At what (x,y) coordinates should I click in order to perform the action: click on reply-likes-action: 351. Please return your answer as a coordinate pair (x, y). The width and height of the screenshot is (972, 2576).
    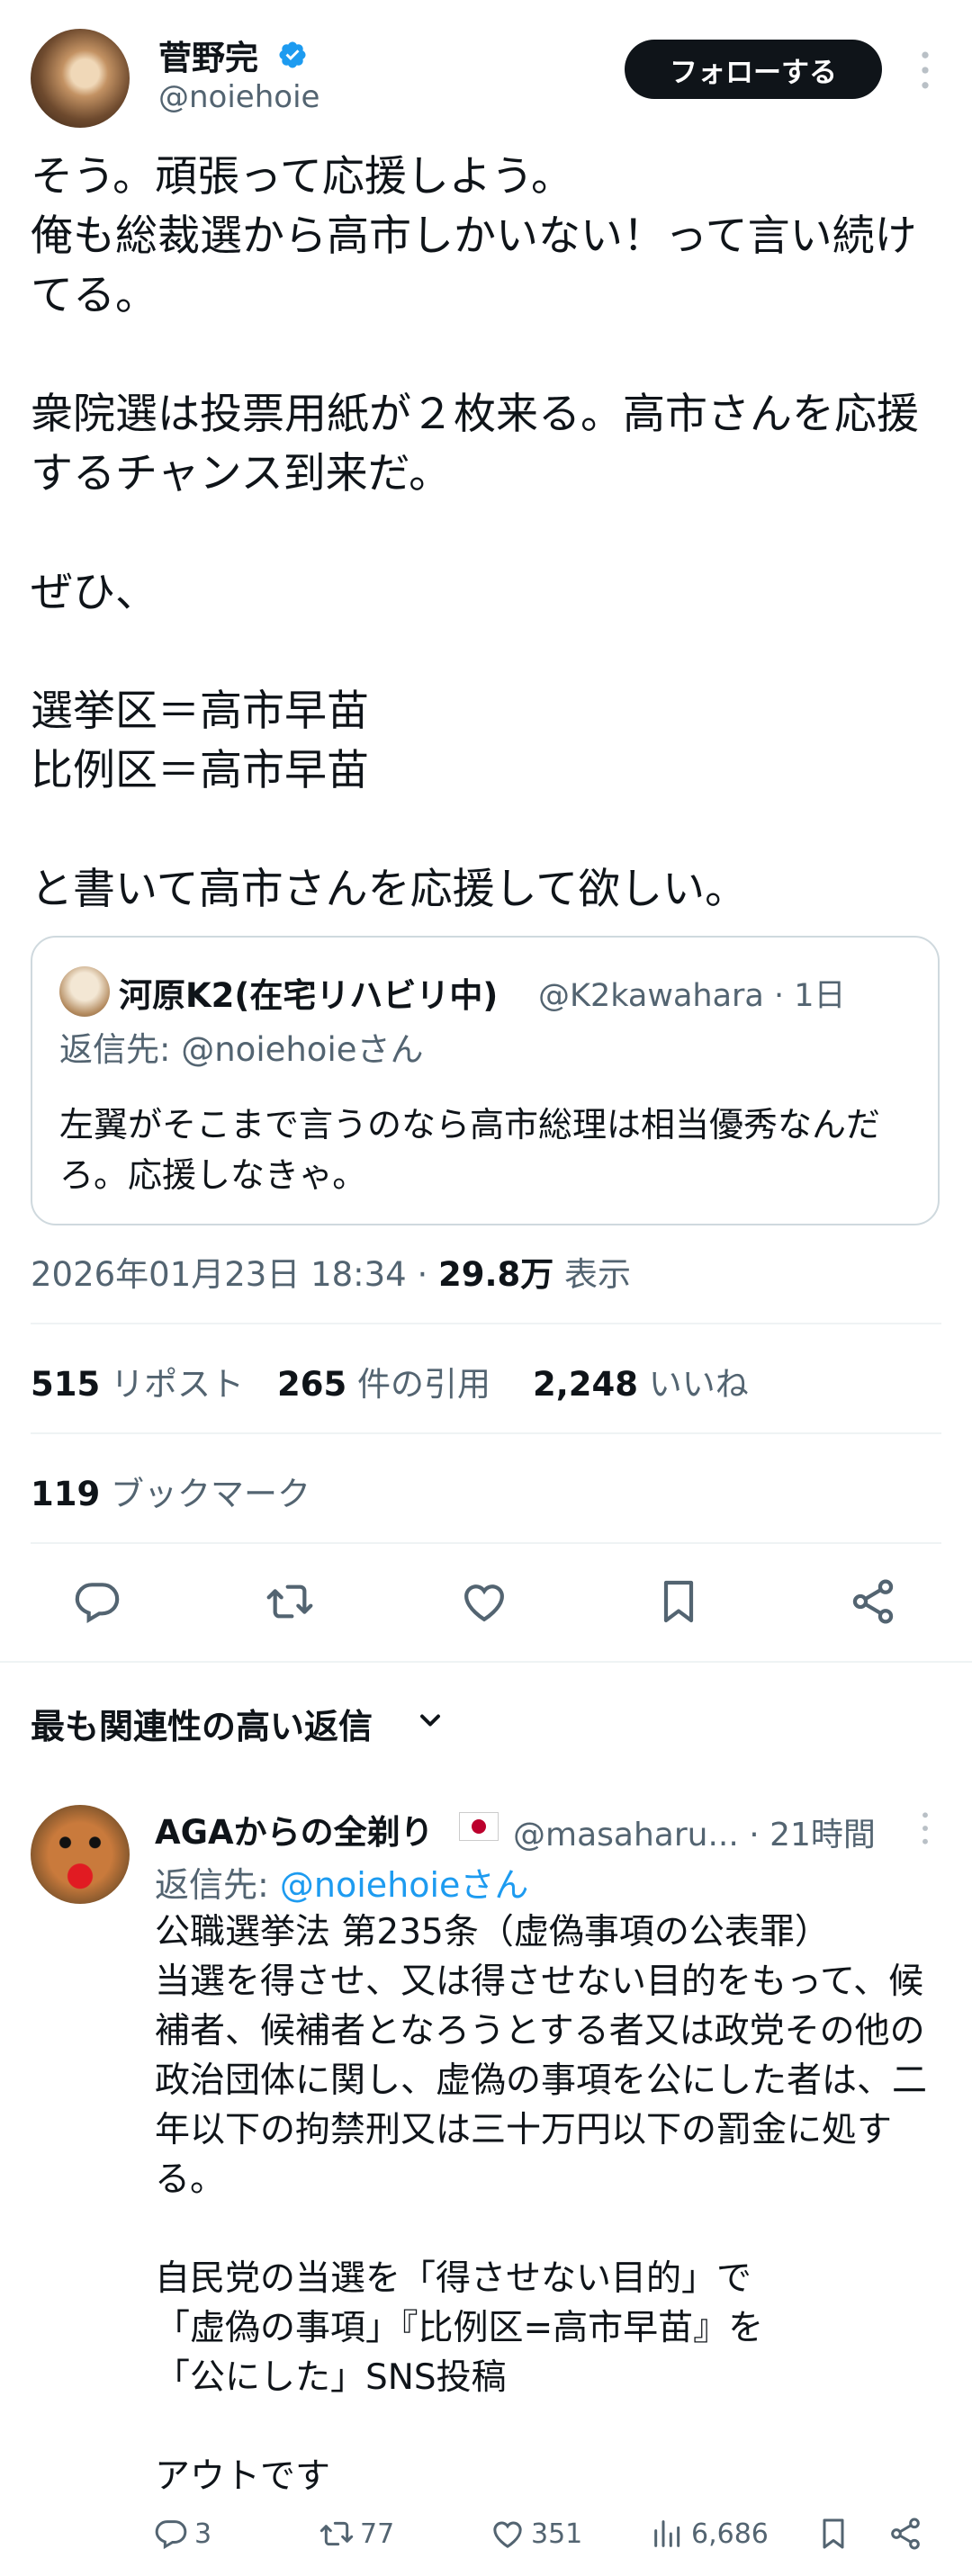
    Looking at the image, I should click on (536, 2533).